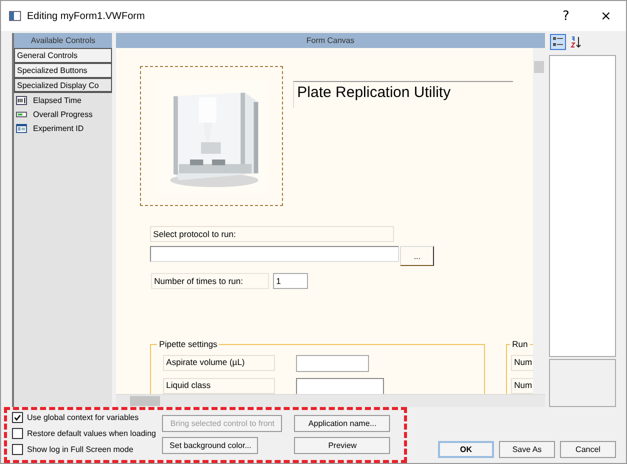 The image size is (627, 464). What do you see at coordinates (63, 40) in the screenshot?
I see `panel-header: Available Controls` at bounding box center [63, 40].